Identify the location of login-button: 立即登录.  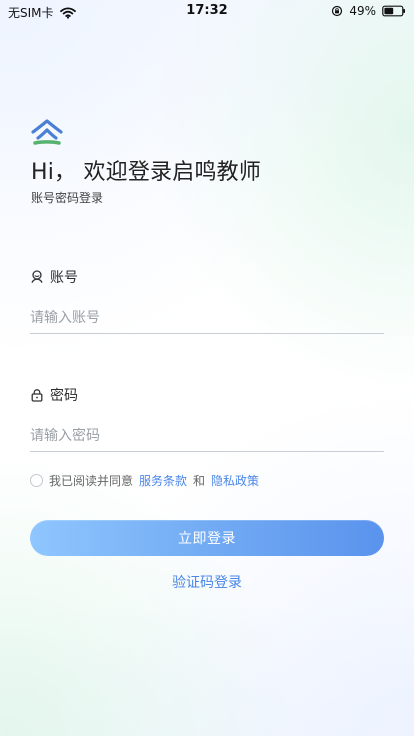
(207, 538).